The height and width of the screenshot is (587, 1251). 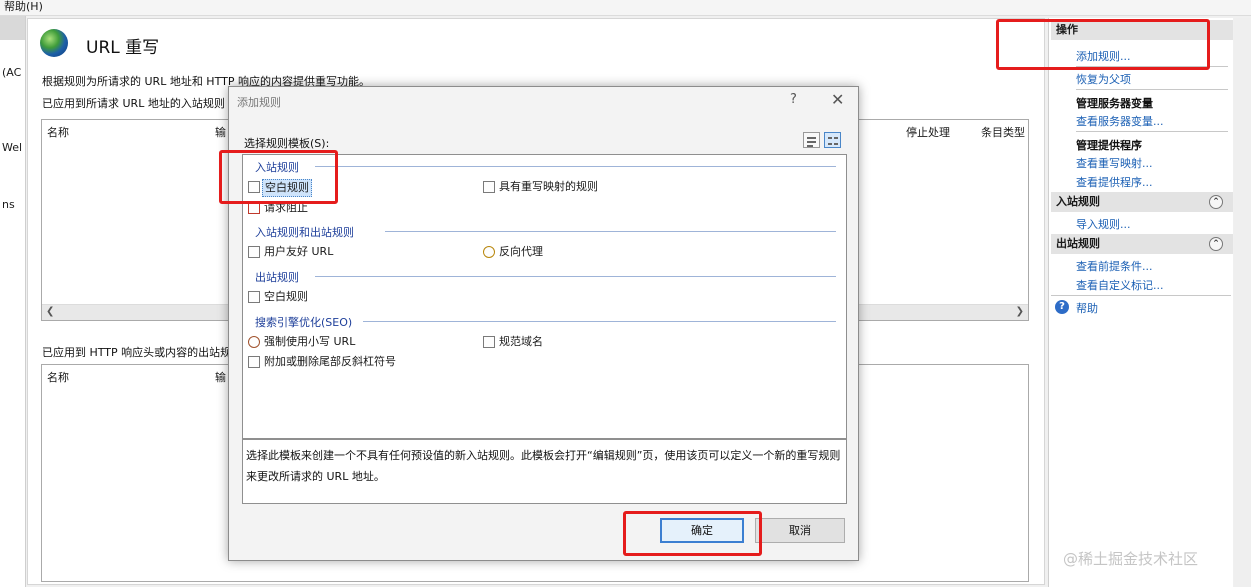 What do you see at coordinates (254, 342) in the screenshot?
I see `lowercase-url-icon` at bounding box center [254, 342].